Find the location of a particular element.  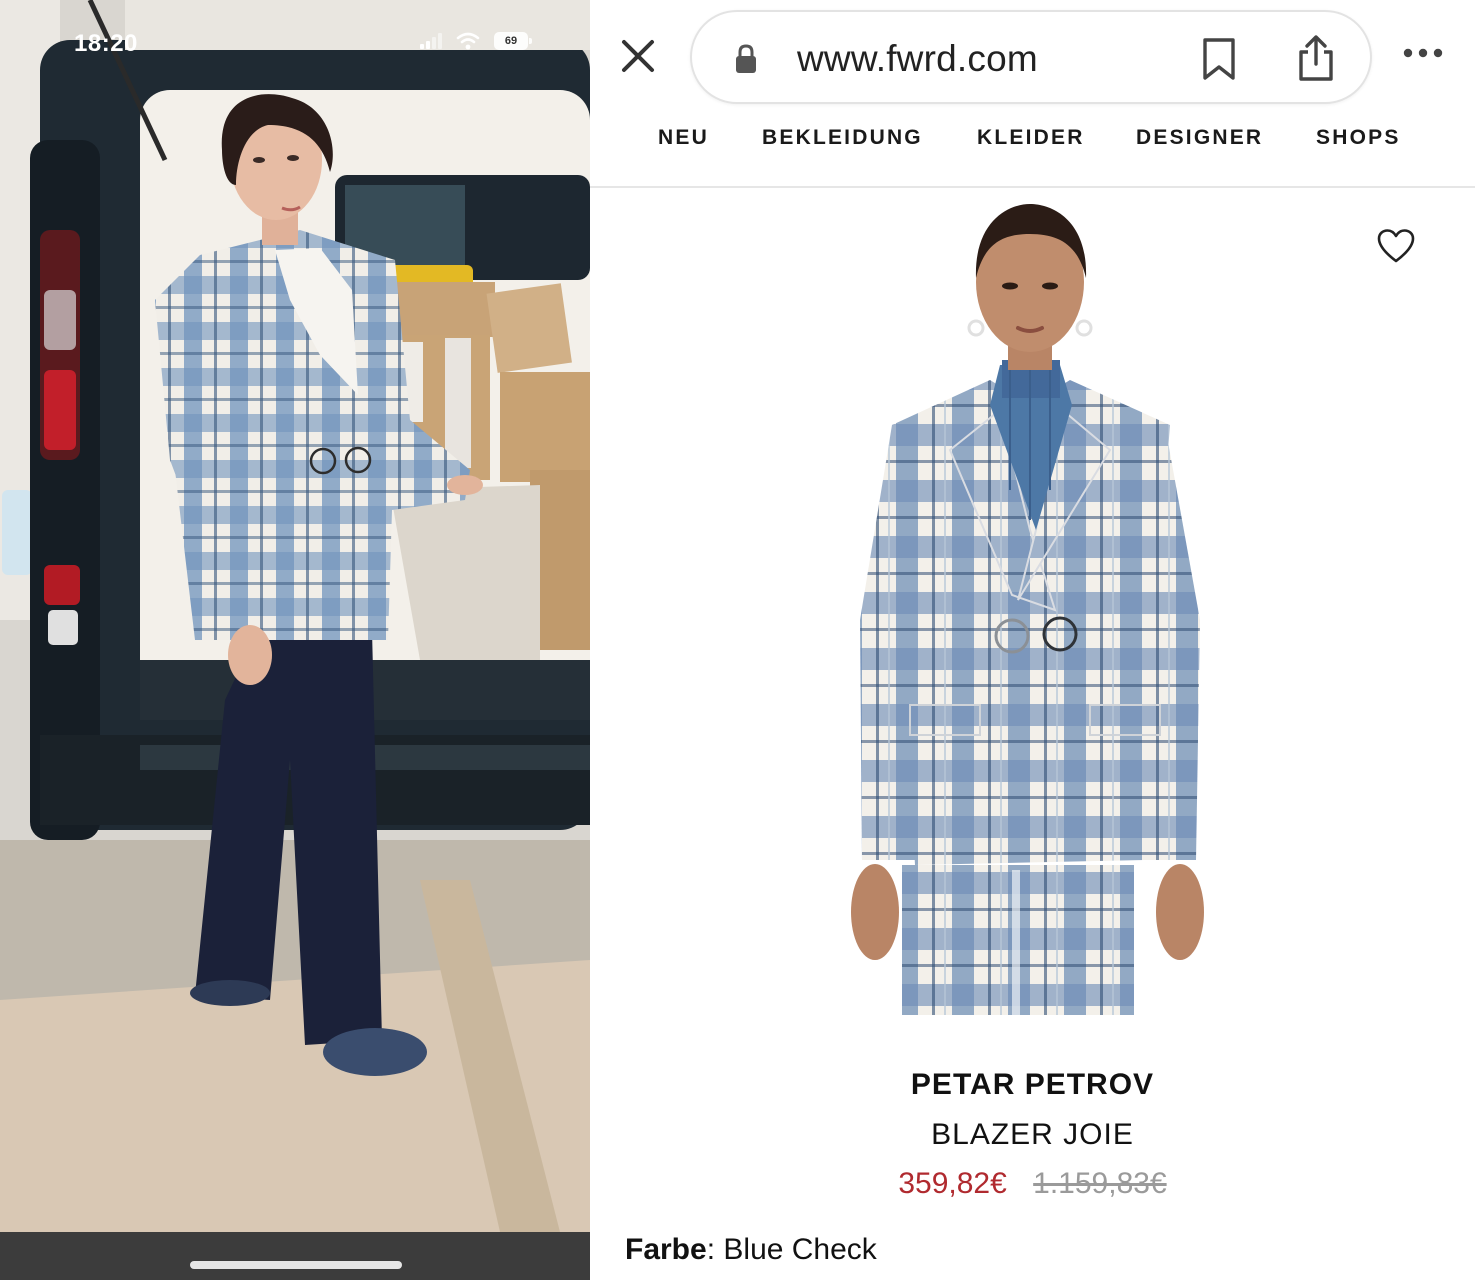

product-name: BLAZER JOIE is located at coordinates (1032, 1135).